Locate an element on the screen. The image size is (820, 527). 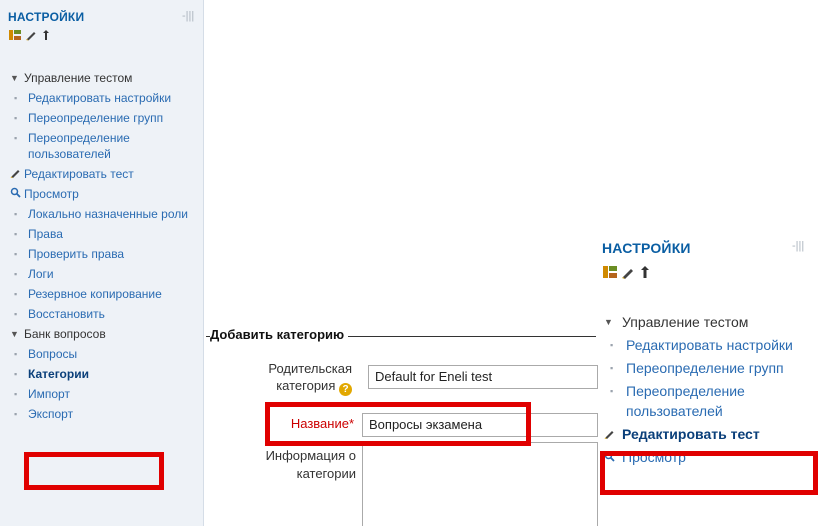
tree-item: ▪ Локально назначенные роли is located at coordinates (105, 214).